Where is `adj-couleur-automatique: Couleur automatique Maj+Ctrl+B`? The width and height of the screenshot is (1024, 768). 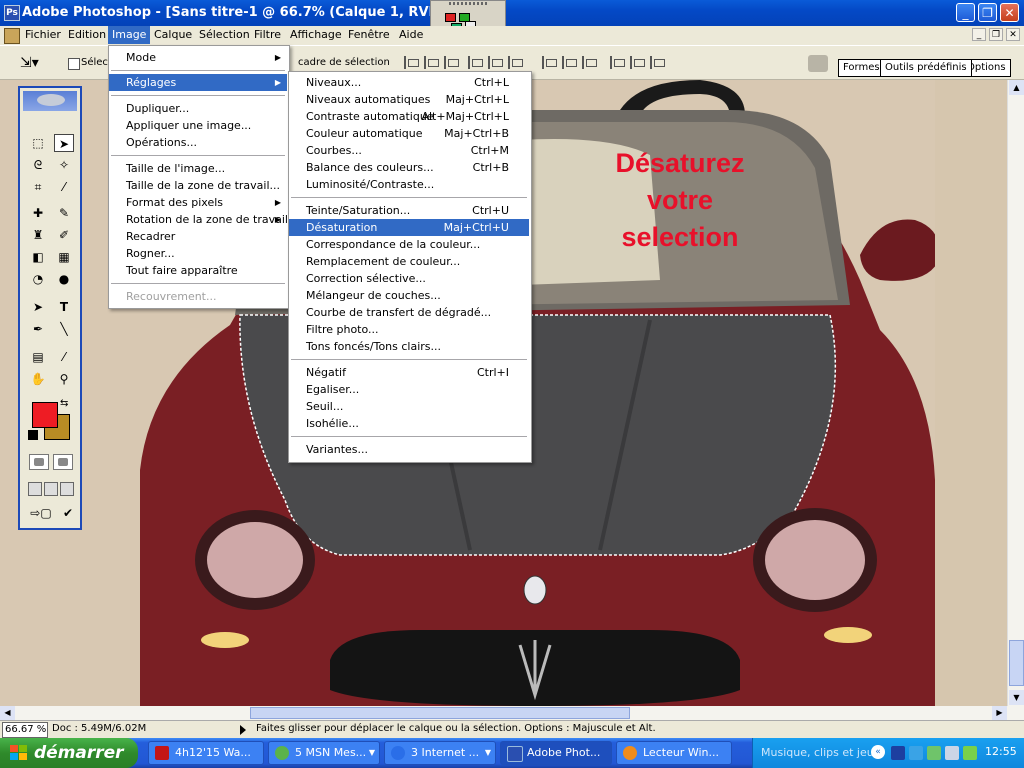 adj-couleur-automatique: Couleur automatique Maj+Ctrl+B is located at coordinates (409, 133).